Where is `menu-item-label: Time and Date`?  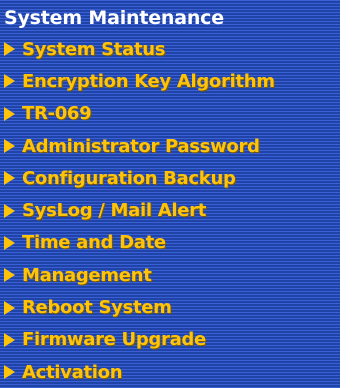
menu-item-label: Time and Date is located at coordinates (94, 243).